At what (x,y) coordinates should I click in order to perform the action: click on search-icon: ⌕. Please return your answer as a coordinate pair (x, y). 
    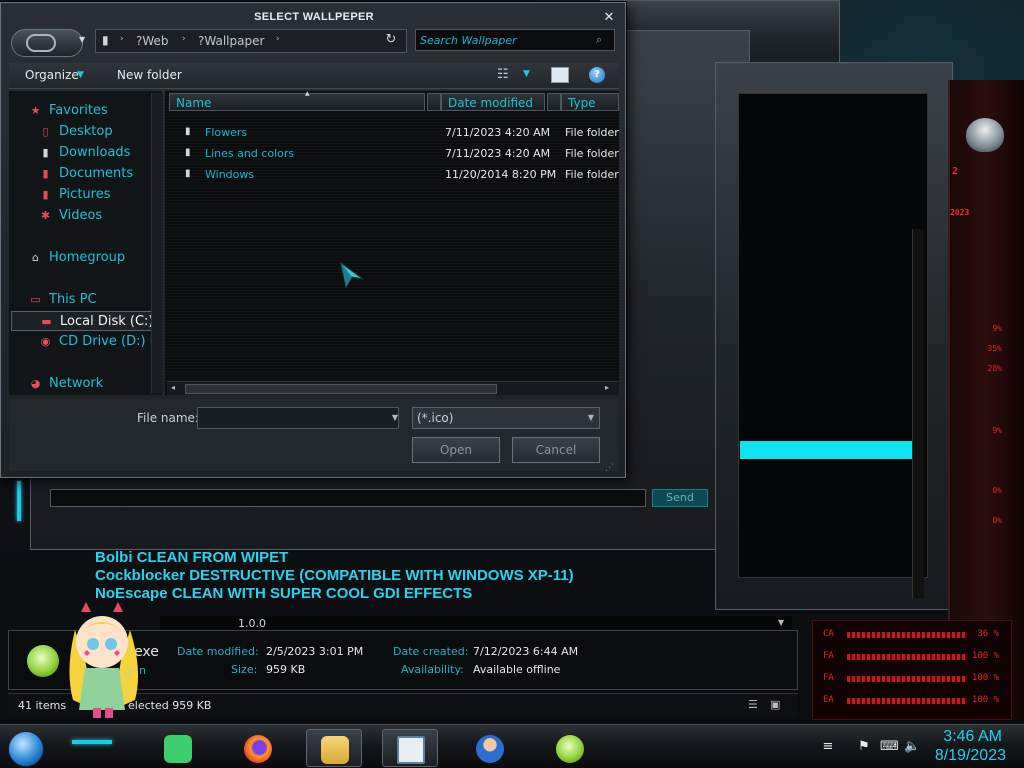
    Looking at the image, I should click on (602, 39).